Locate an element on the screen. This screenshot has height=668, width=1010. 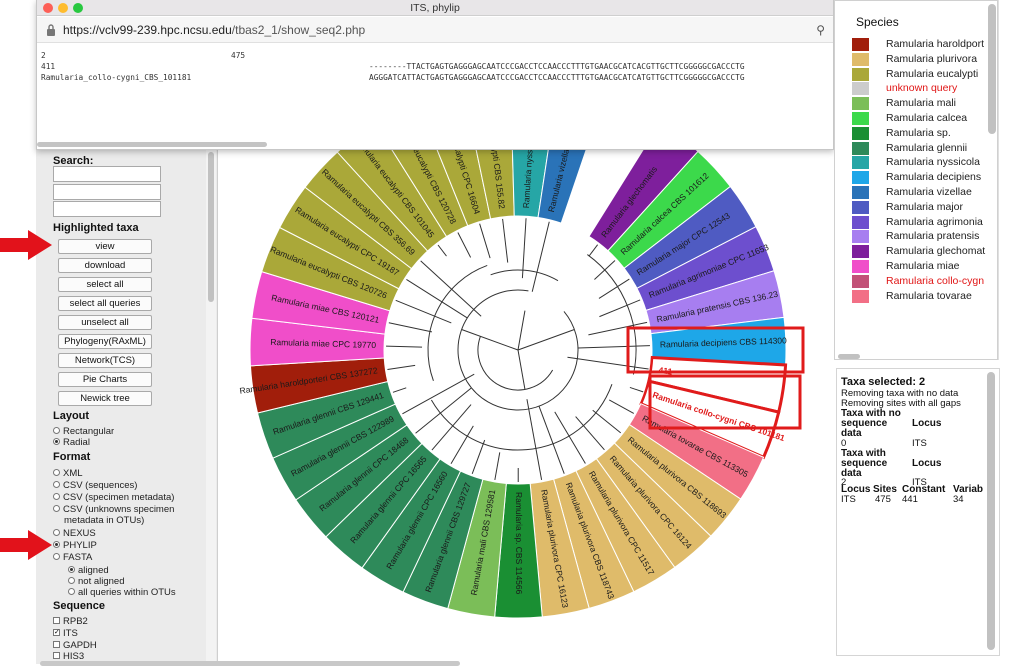
tree-leaf-segment is located at coordinates (570, 187).